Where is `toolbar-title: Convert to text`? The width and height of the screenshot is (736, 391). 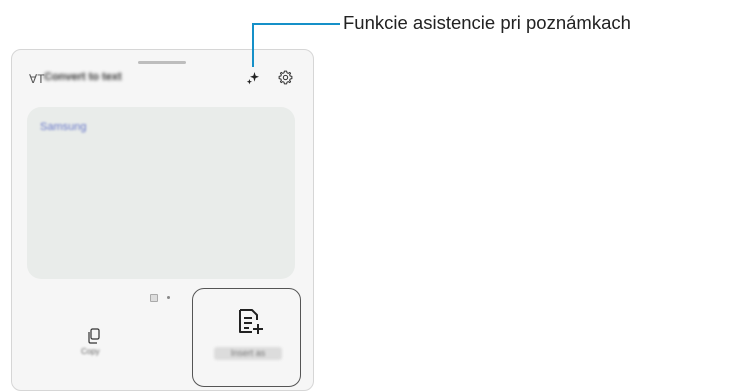
toolbar-title: Convert to text is located at coordinates (83, 77).